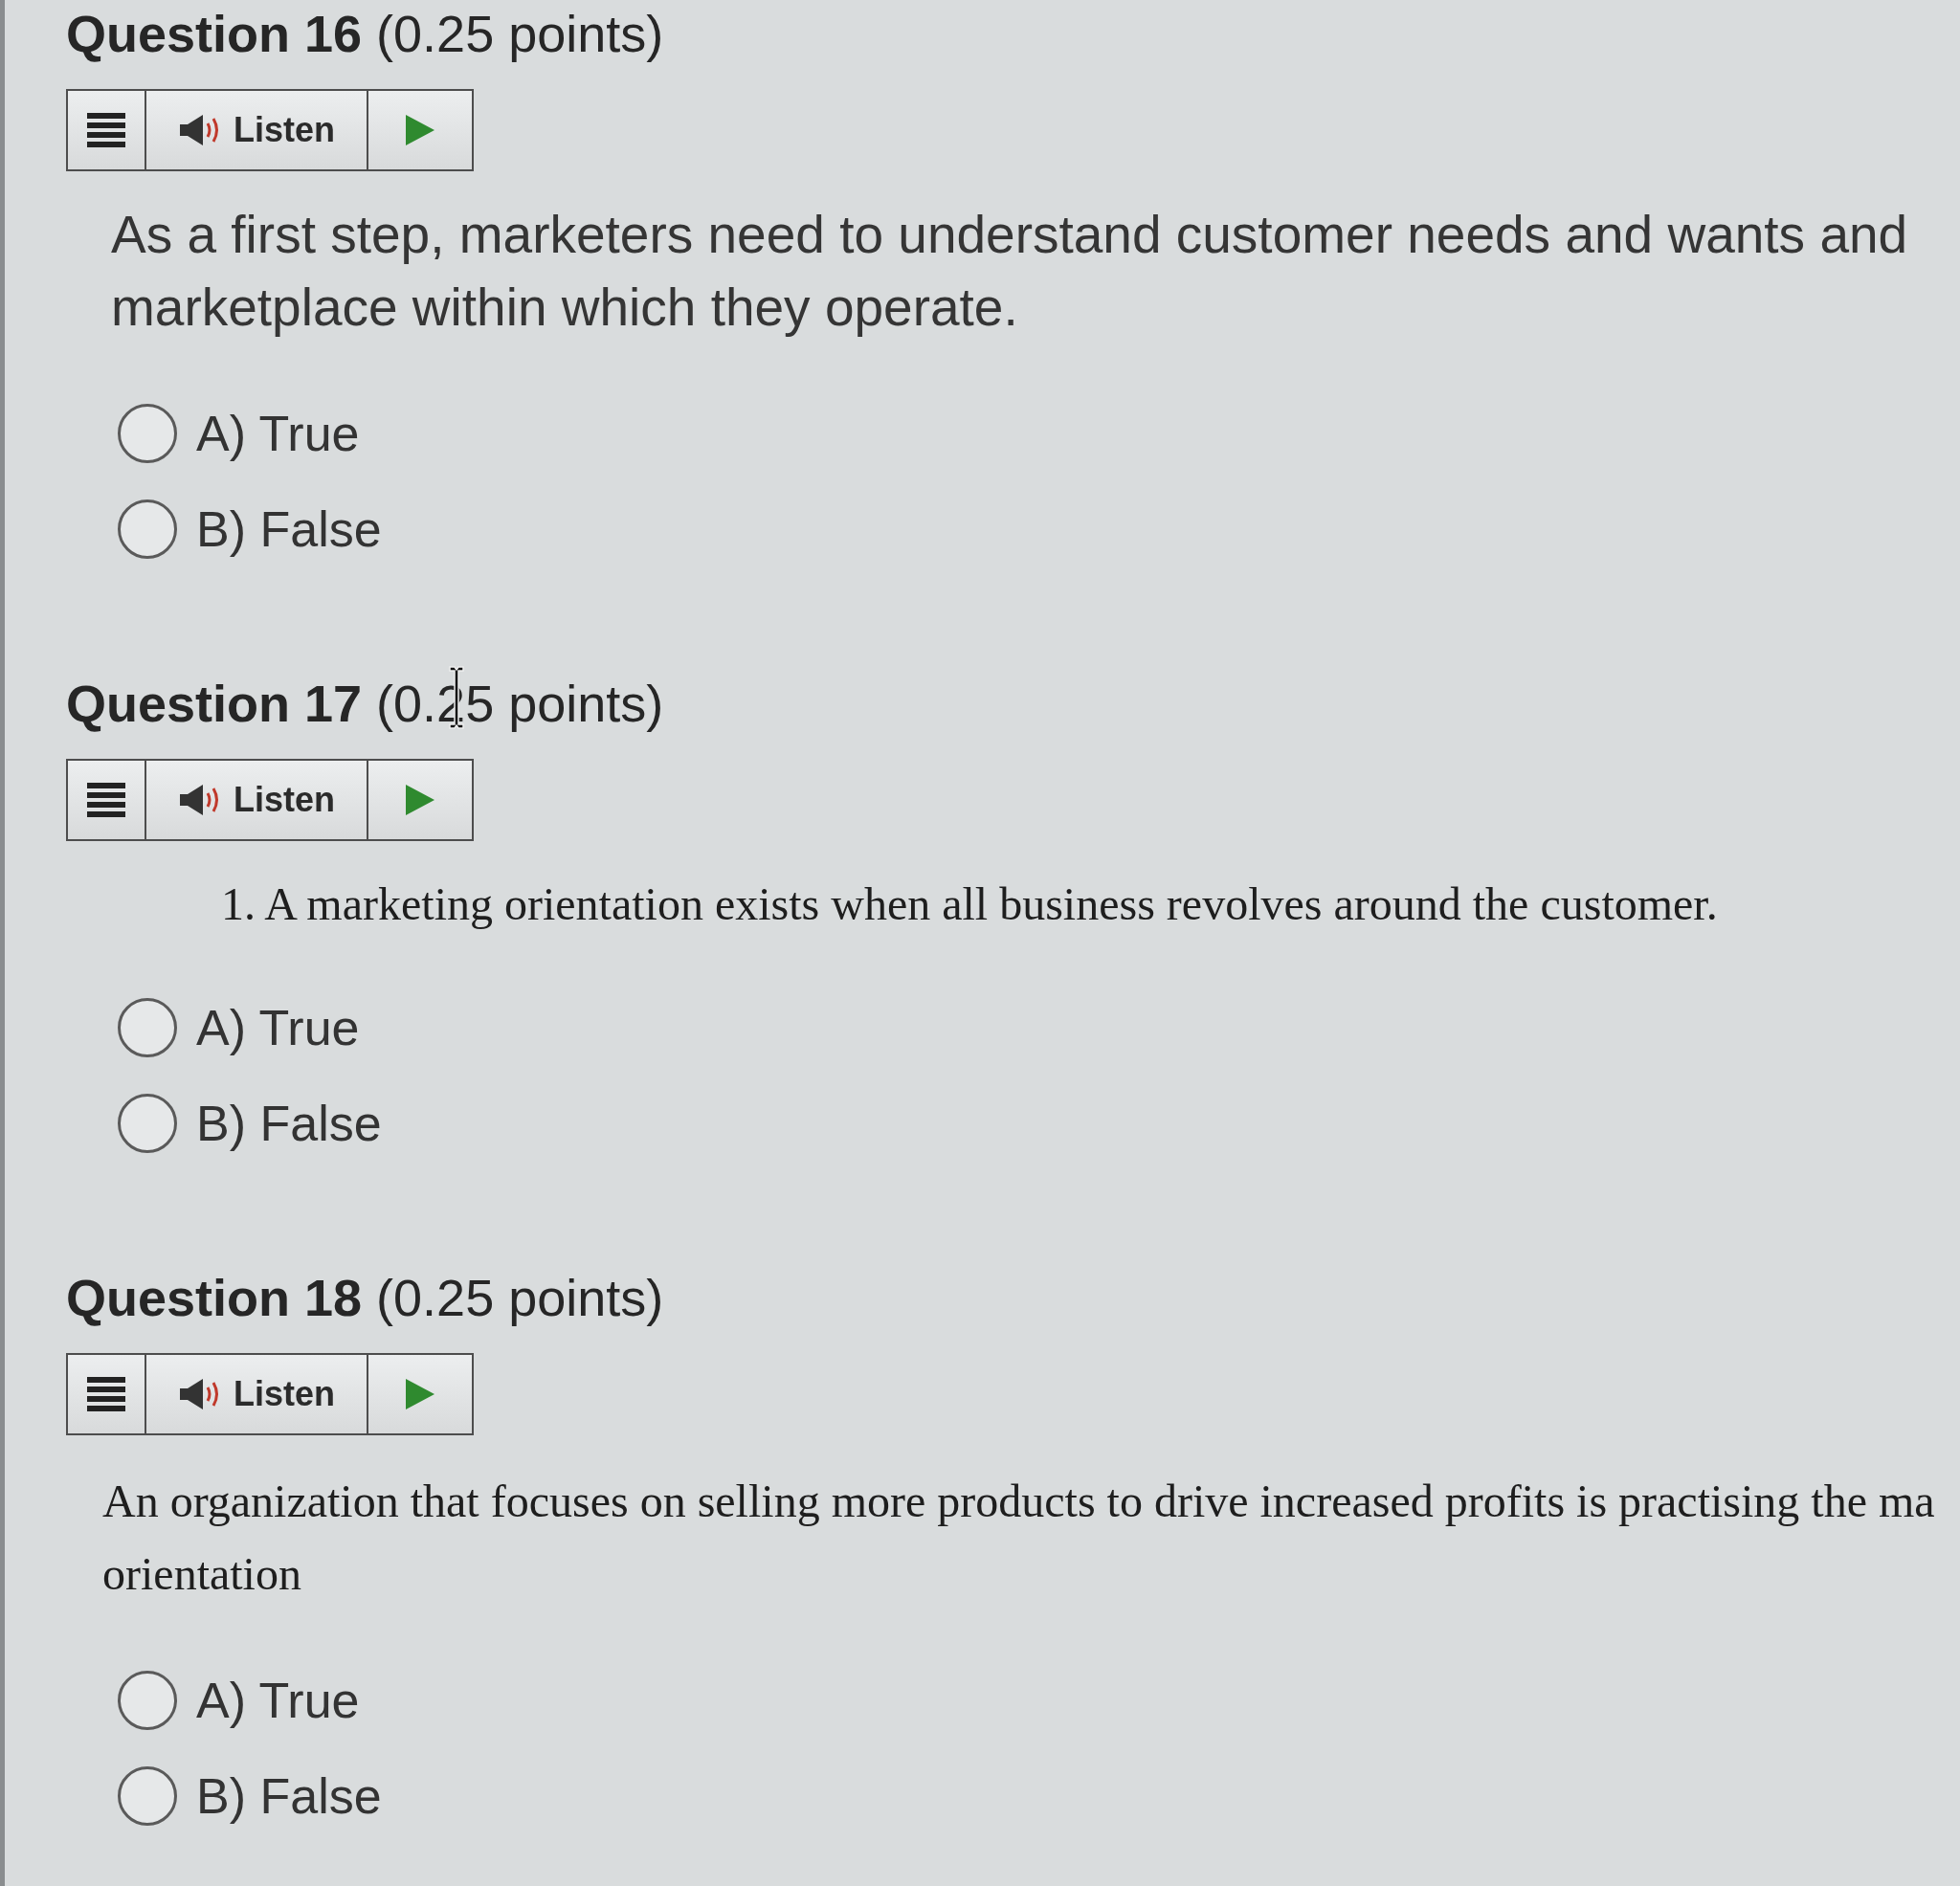 The width and height of the screenshot is (1960, 1886). I want to click on question-text: 1. A marketing orientation exists when all business revolves around the customer., so click(969, 904).